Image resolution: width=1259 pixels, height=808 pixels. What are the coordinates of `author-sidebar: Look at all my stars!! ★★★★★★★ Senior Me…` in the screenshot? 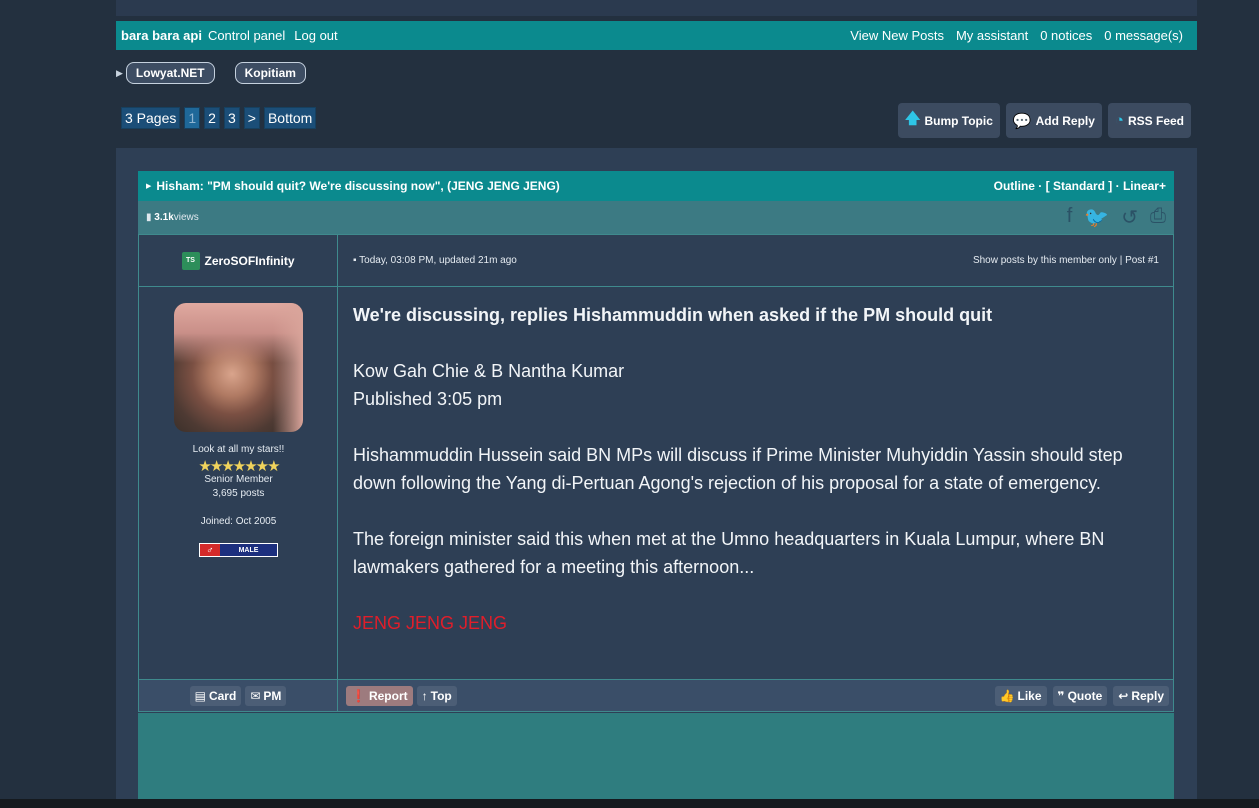 It's located at (238, 483).